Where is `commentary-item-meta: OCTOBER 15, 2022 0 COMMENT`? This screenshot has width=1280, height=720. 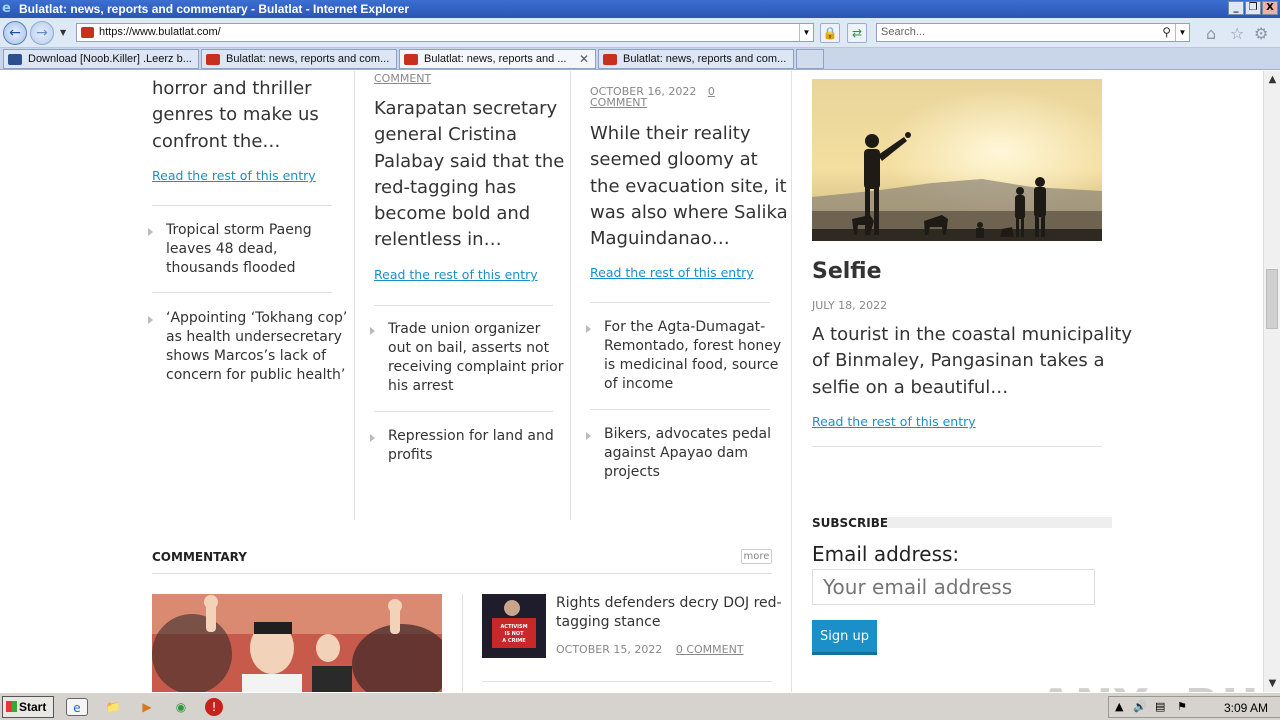
commentary-item-meta: OCTOBER 15, 2022 0 COMMENT is located at coordinates (650, 649).